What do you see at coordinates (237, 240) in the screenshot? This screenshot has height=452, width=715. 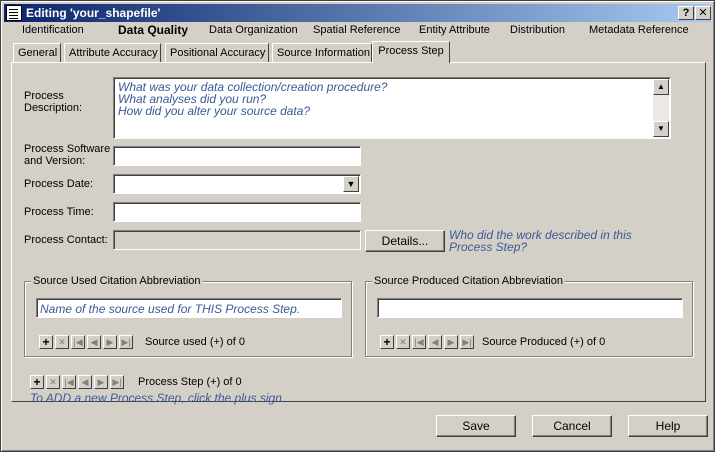 I see `contact-field` at bounding box center [237, 240].